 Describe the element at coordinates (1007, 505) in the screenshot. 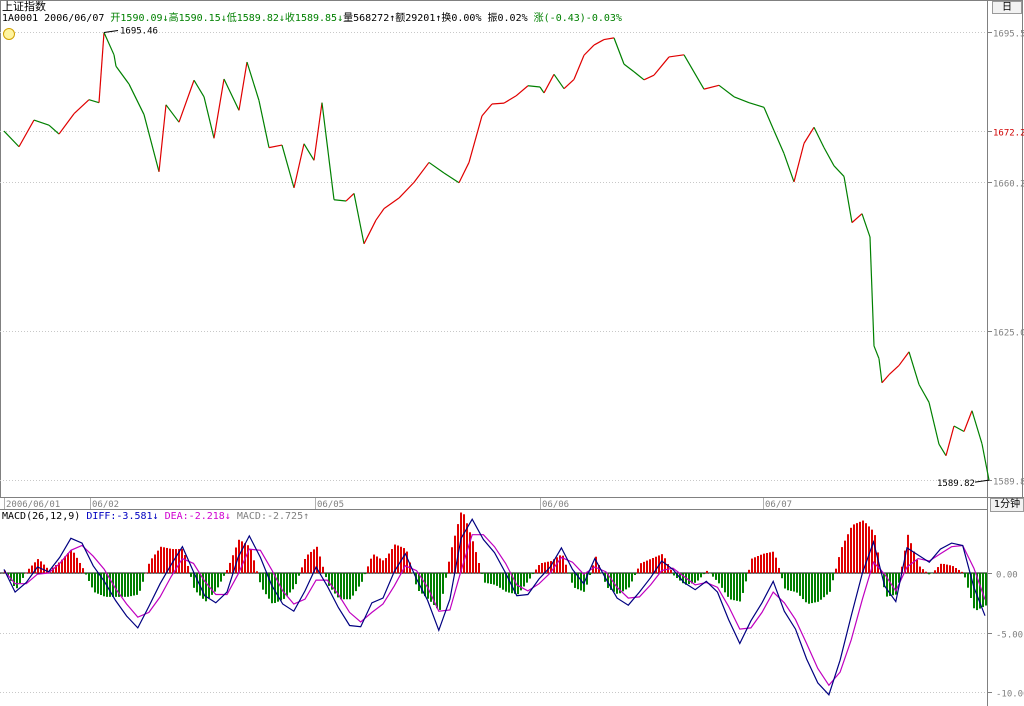

I see `one-minute-period-button: 1分钟` at that location.